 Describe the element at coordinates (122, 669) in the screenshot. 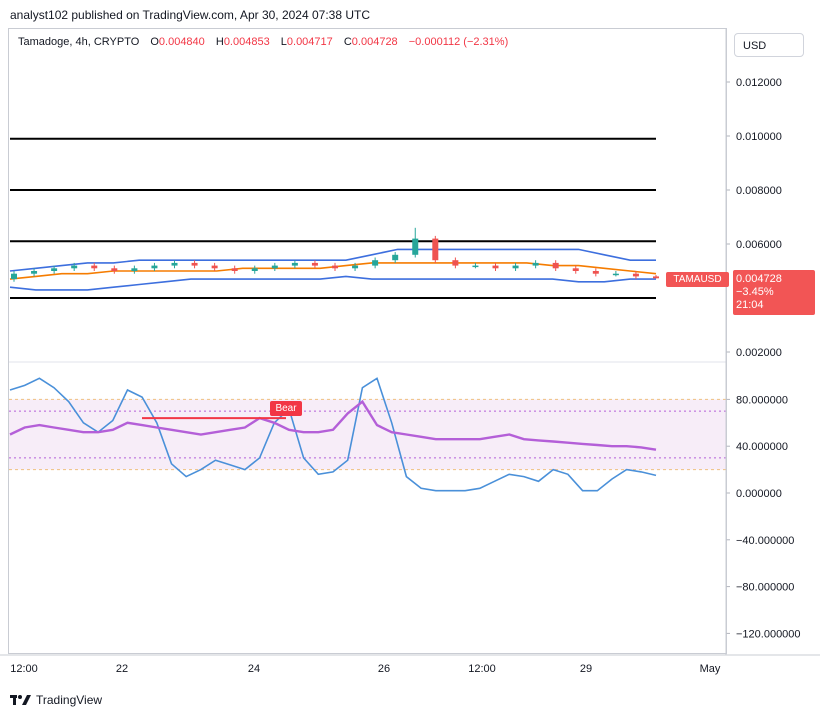

I see `time-axis-tick-label: 22` at that location.